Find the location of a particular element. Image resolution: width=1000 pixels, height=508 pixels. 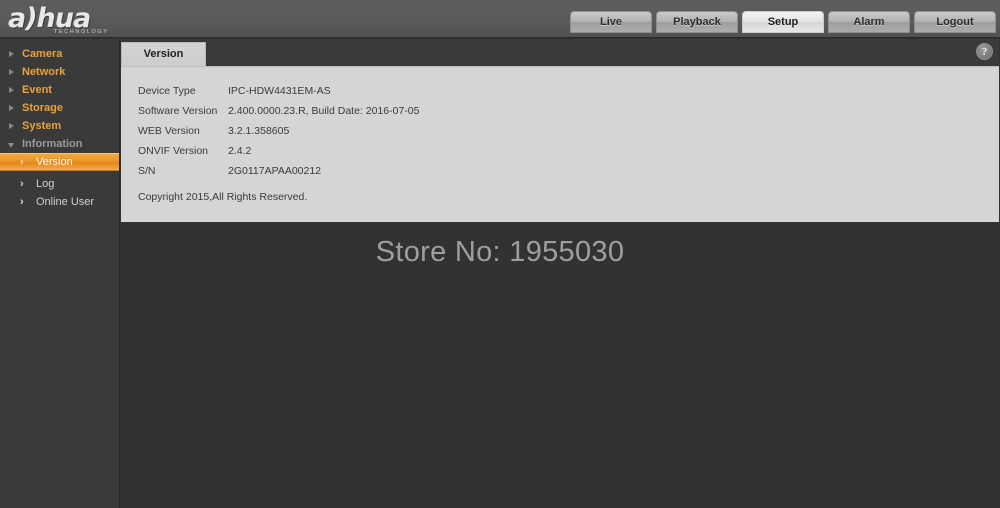

sidebar-item-system: System is located at coordinates (59, 126).